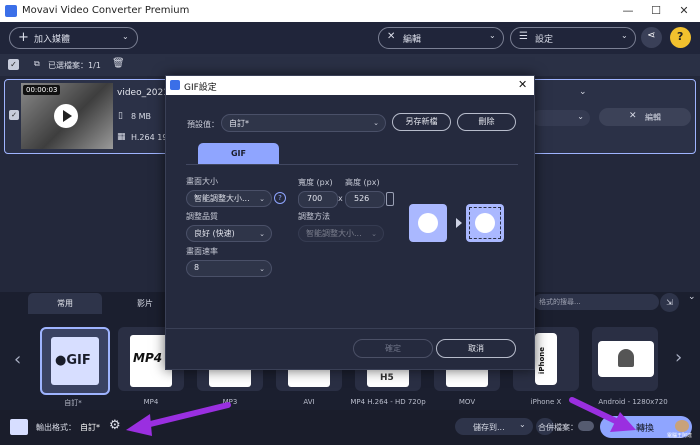 The width and height of the screenshot is (700, 445). What do you see at coordinates (381, 416) in the screenshot?
I see `annotation-arrows` at bounding box center [381, 416].